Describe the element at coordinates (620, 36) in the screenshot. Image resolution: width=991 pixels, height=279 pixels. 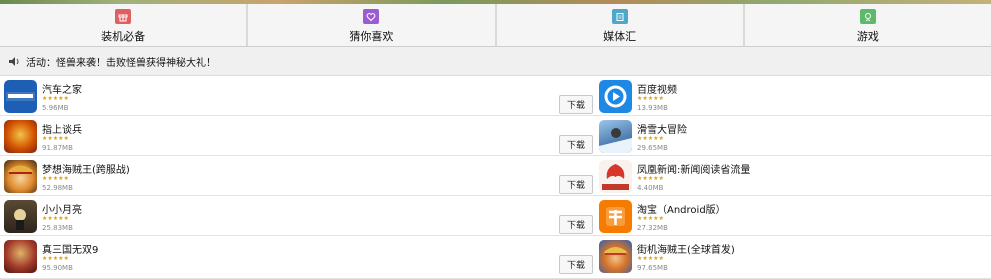
I see `tab-label: 媒体汇` at that location.